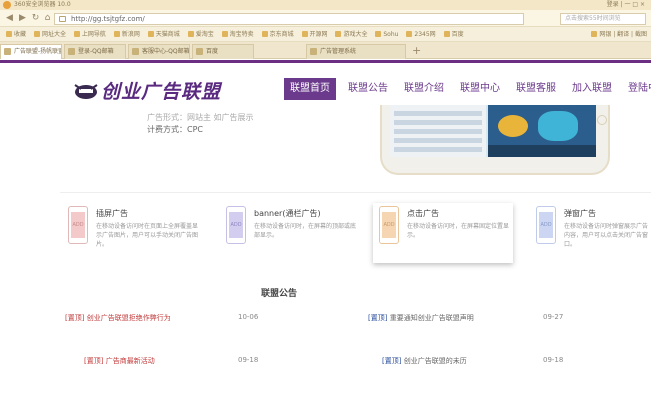  I want to click on bookmark-item: 收藏, so click(16, 34).